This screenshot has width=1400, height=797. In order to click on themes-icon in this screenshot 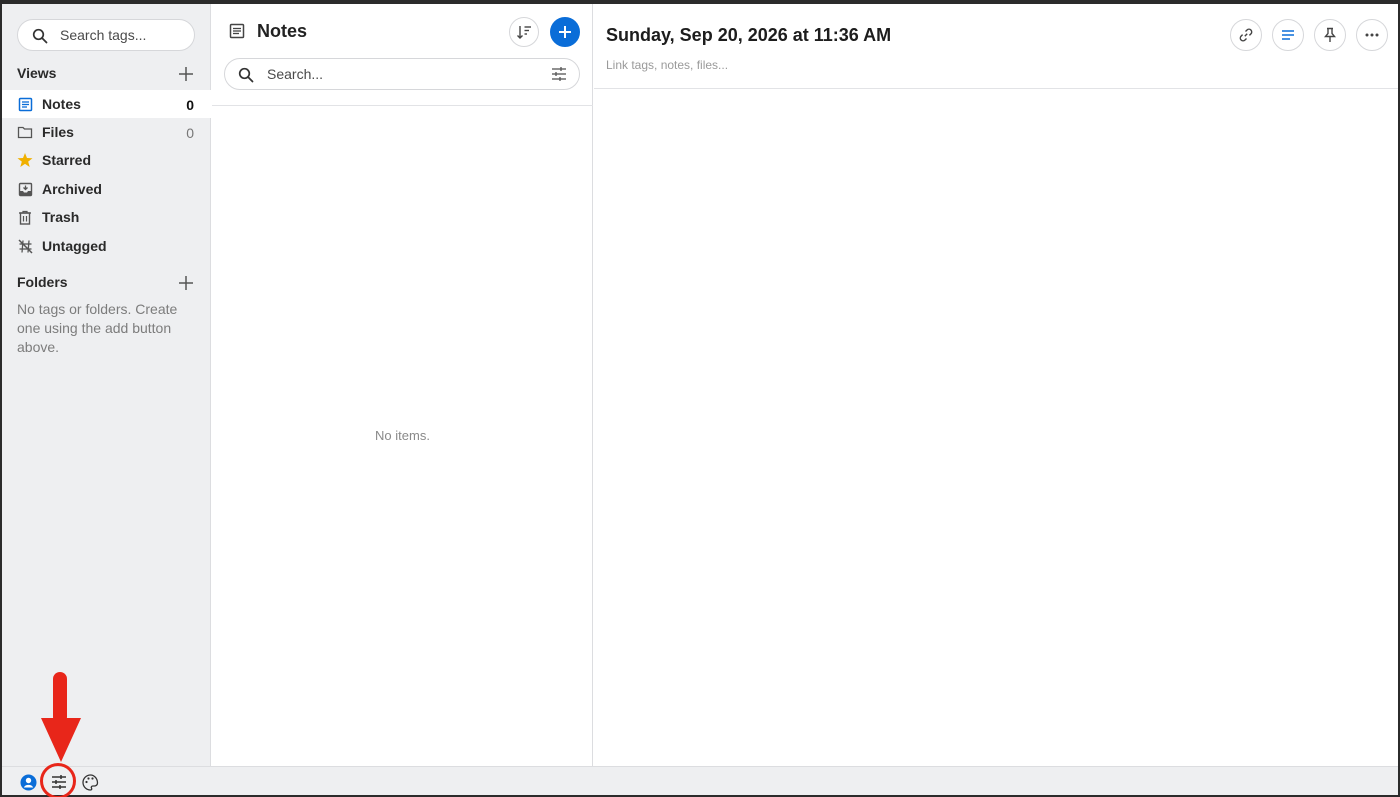, I will do `click(89, 782)`.